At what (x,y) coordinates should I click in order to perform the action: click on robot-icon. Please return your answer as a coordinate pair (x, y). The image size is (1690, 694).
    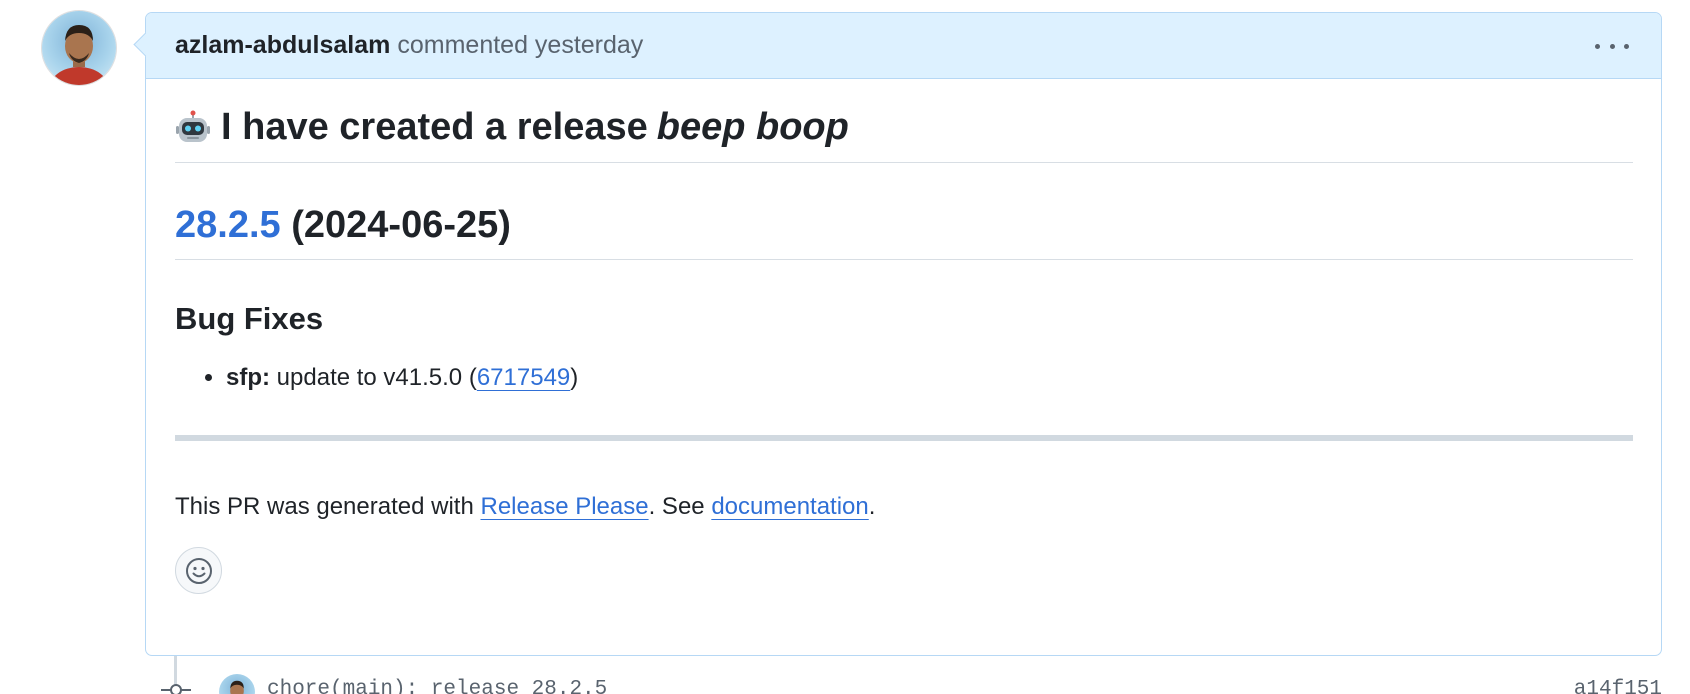
    Looking at the image, I should click on (193, 128).